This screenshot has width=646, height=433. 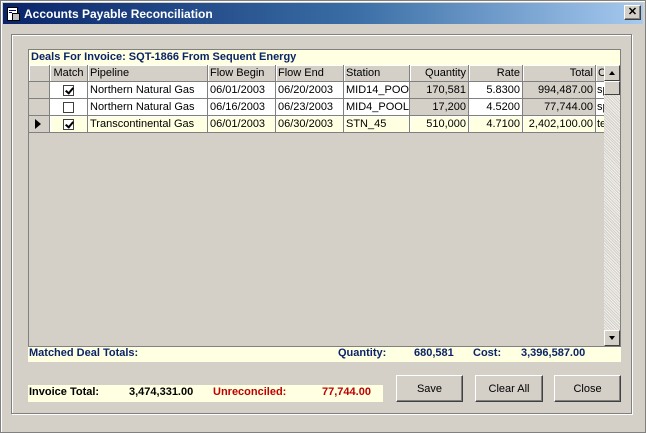 What do you see at coordinates (377, 107) in the screenshot?
I see `station-cell: MID4_POOL` at bounding box center [377, 107].